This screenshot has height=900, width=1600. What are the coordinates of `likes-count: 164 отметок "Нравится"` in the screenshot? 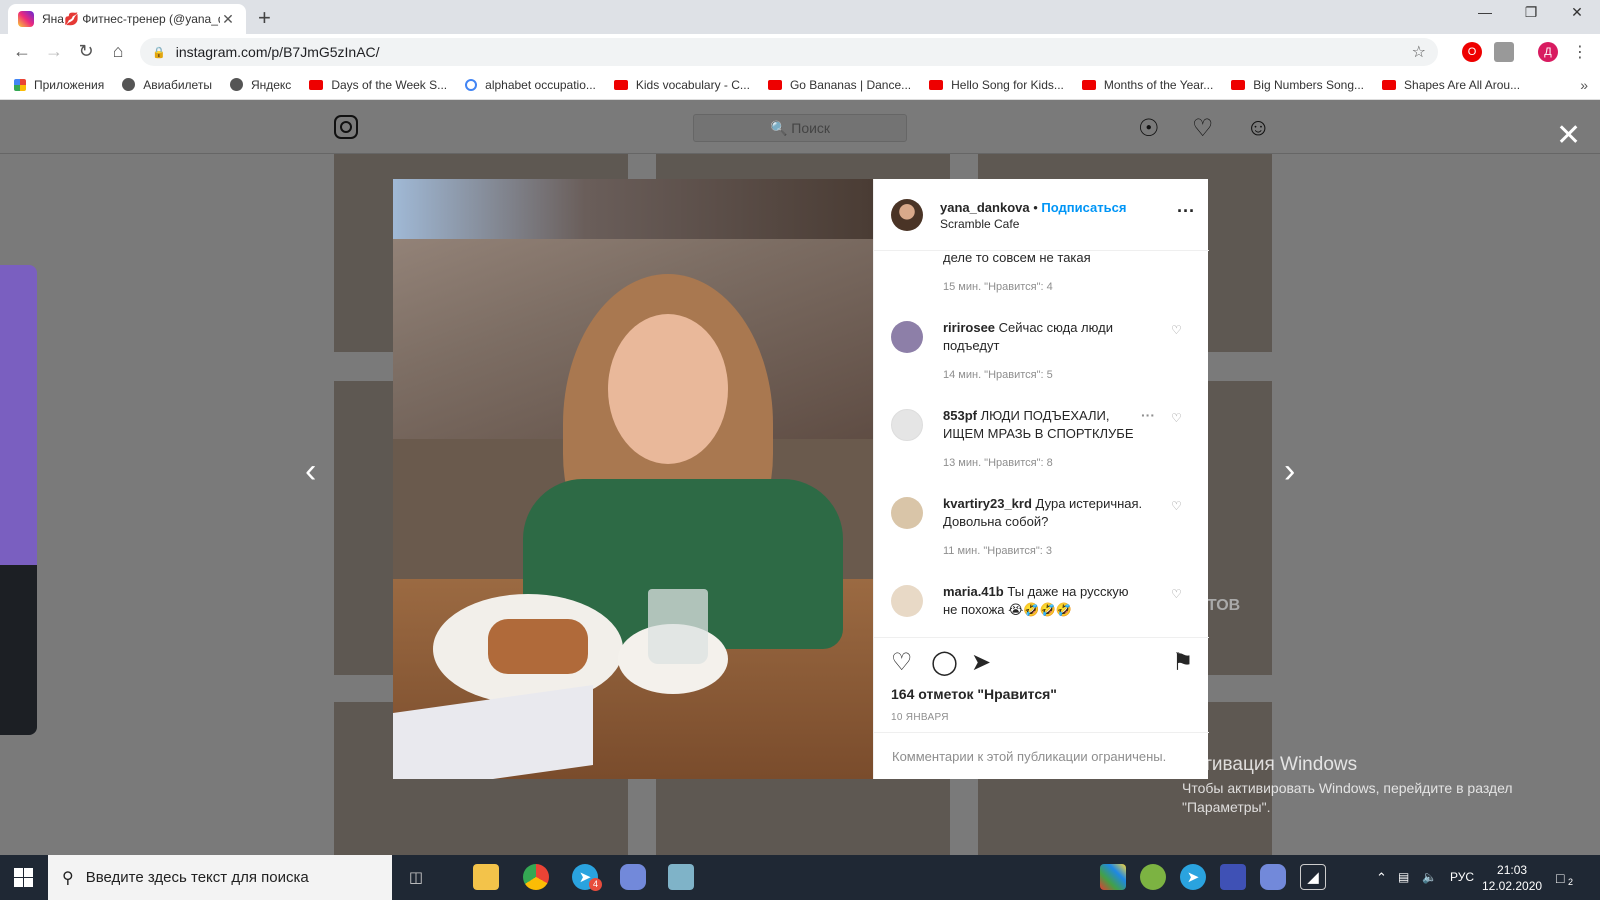 It's located at (974, 694).